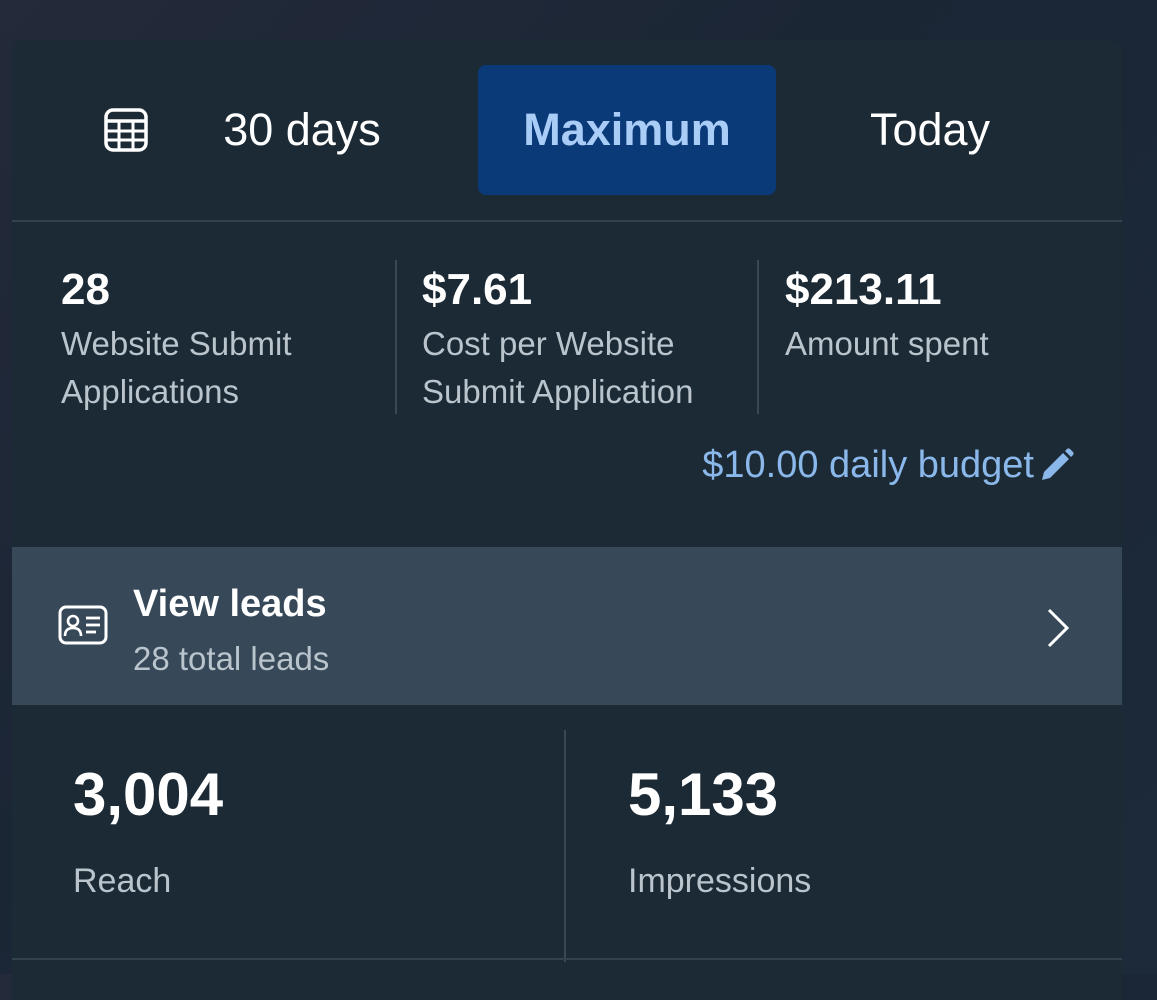 Image resolution: width=1157 pixels, height=1000 pixels. What do you see at coordinates (1058, 463) in the screenshot?
I see `pencil-icon` at bounding box center [1058, 463].